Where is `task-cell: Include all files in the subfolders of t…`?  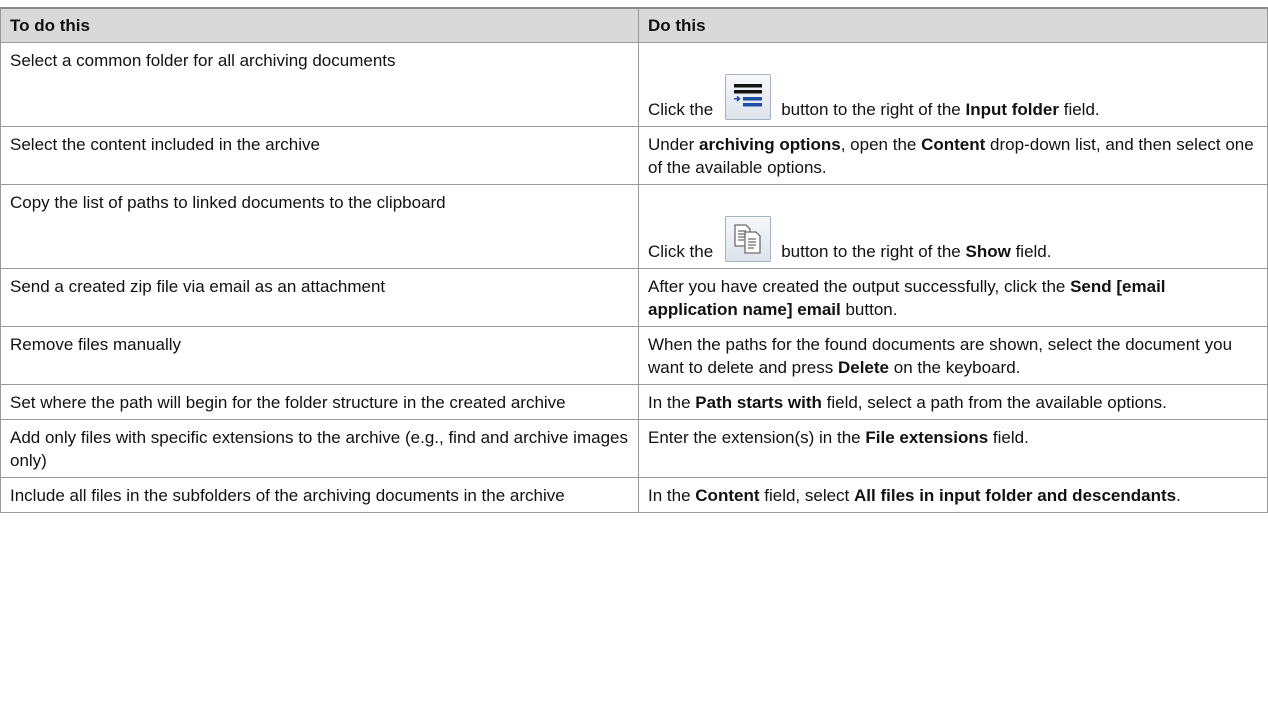 task-cell: Include all files in the subfolders of t… is located at coordinates (319, 495).